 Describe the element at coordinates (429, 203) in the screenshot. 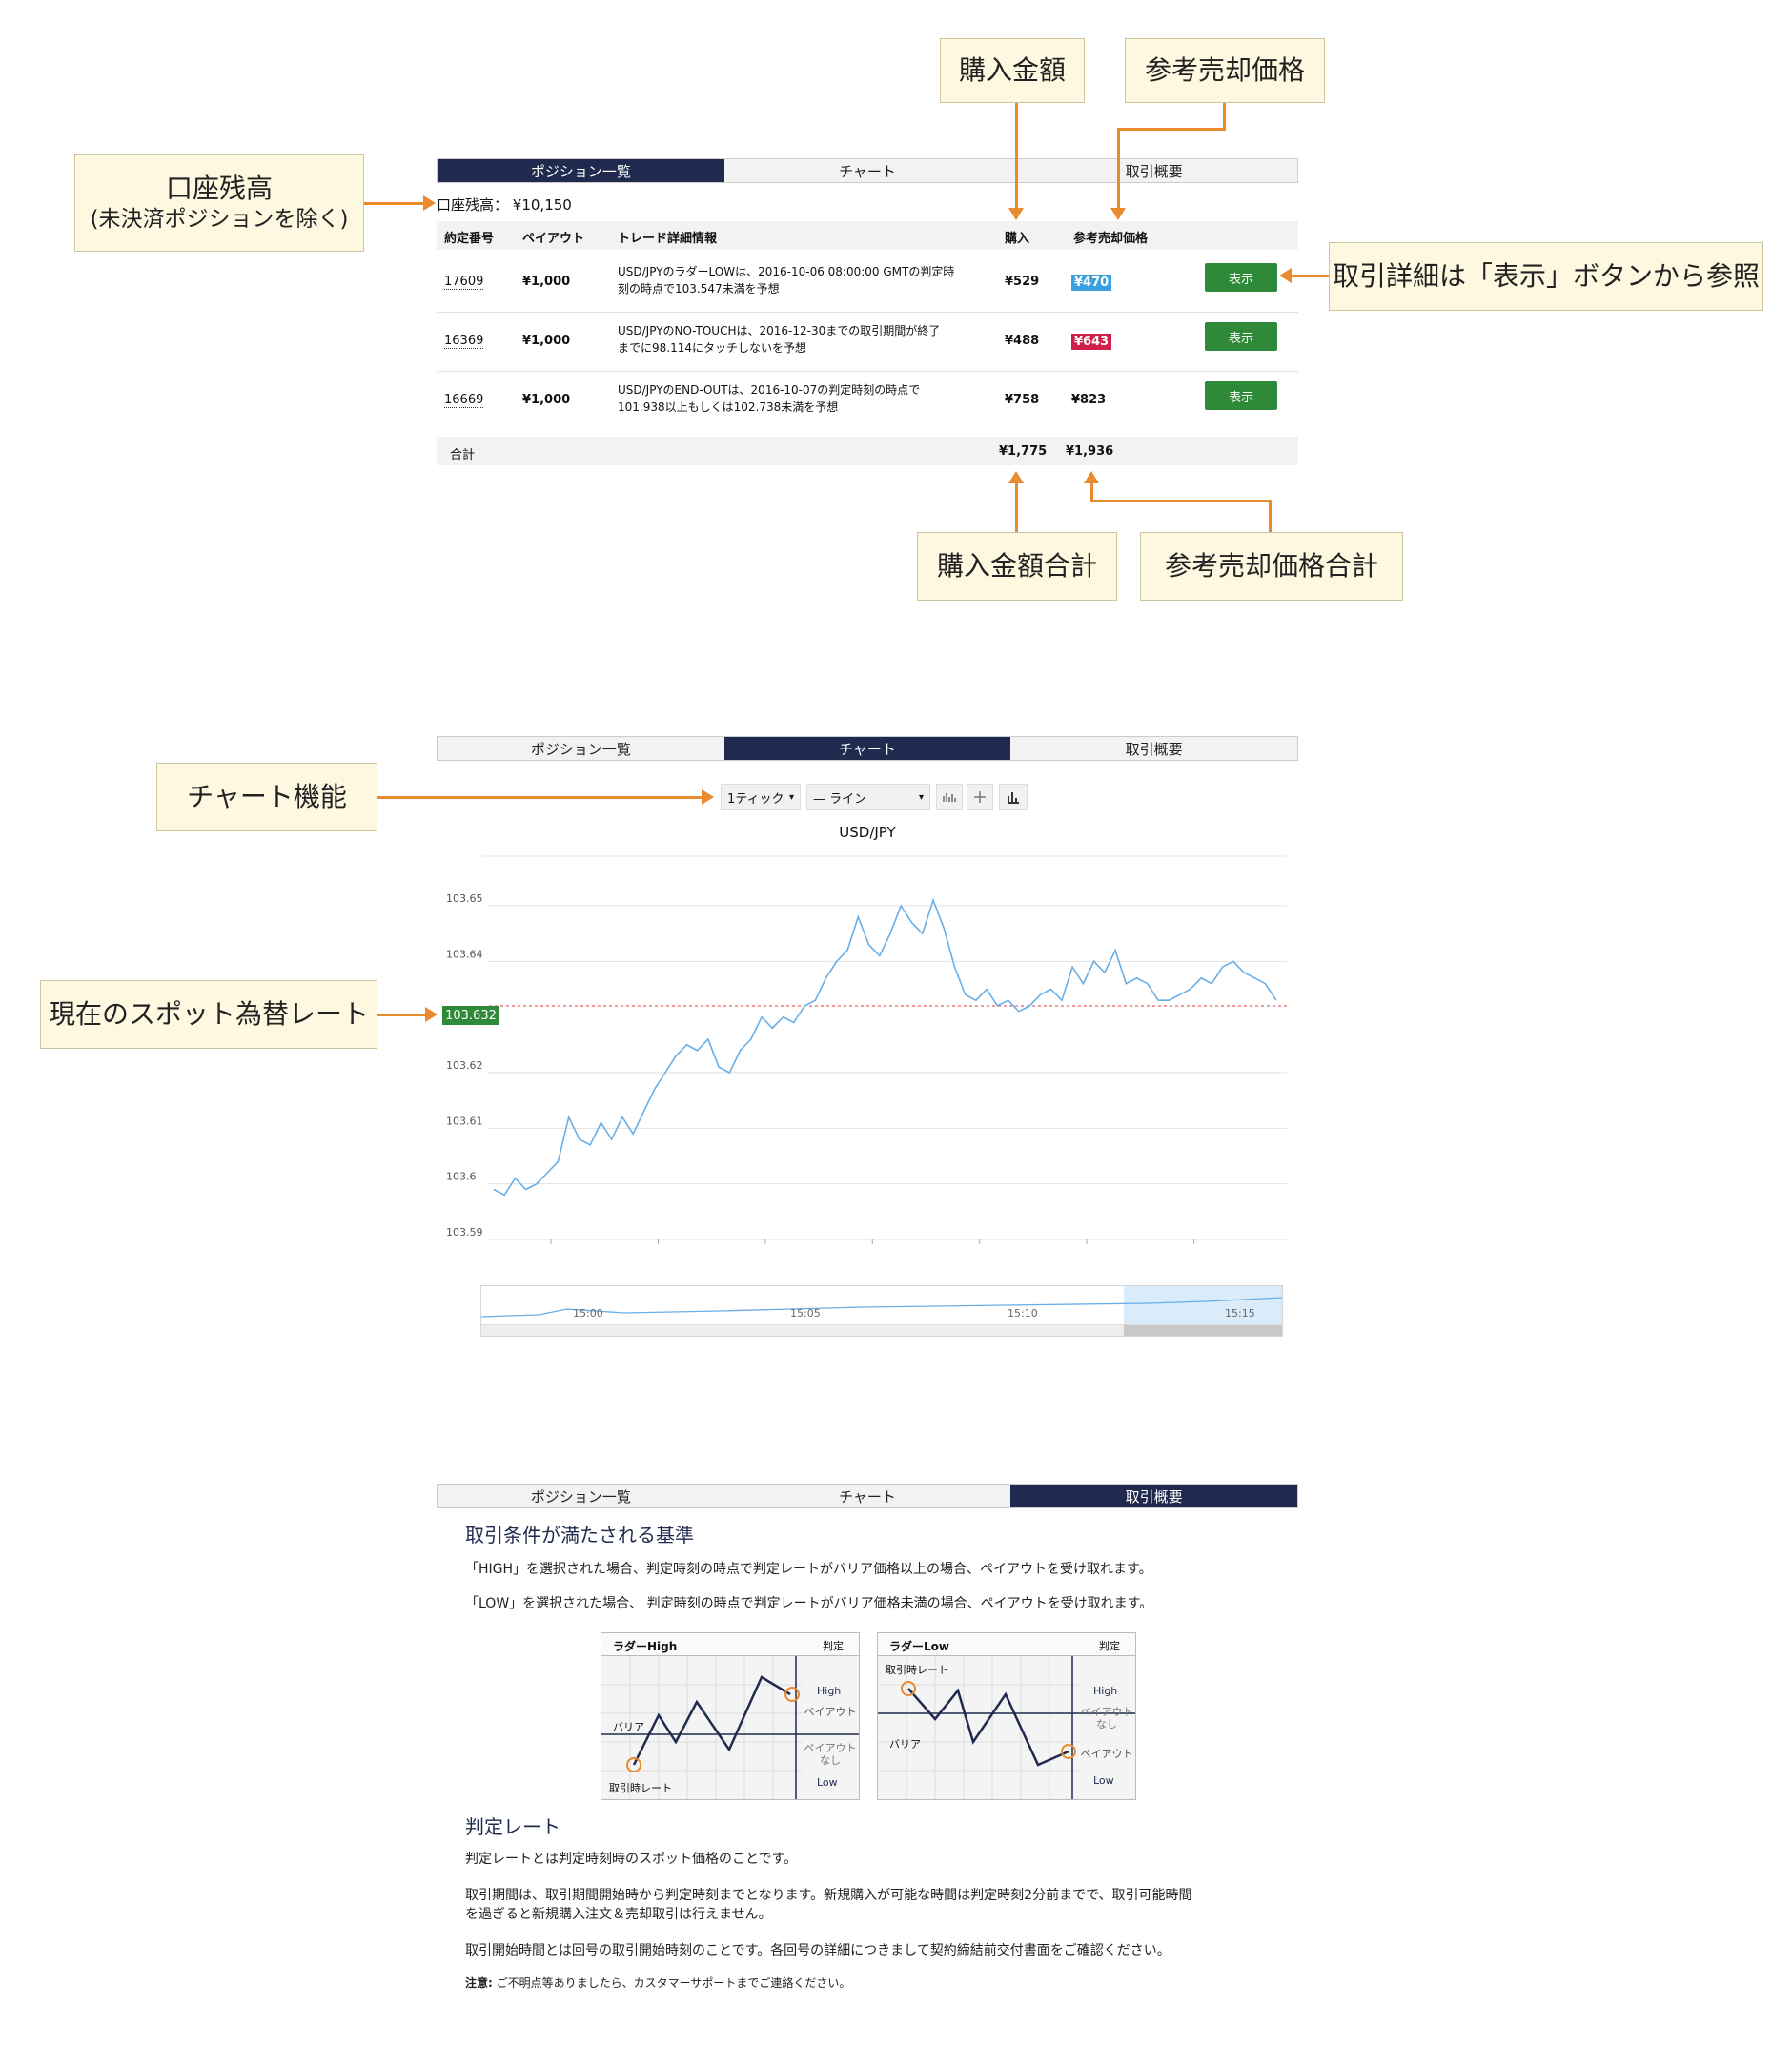

I see `arrow-head-balance` at that location.